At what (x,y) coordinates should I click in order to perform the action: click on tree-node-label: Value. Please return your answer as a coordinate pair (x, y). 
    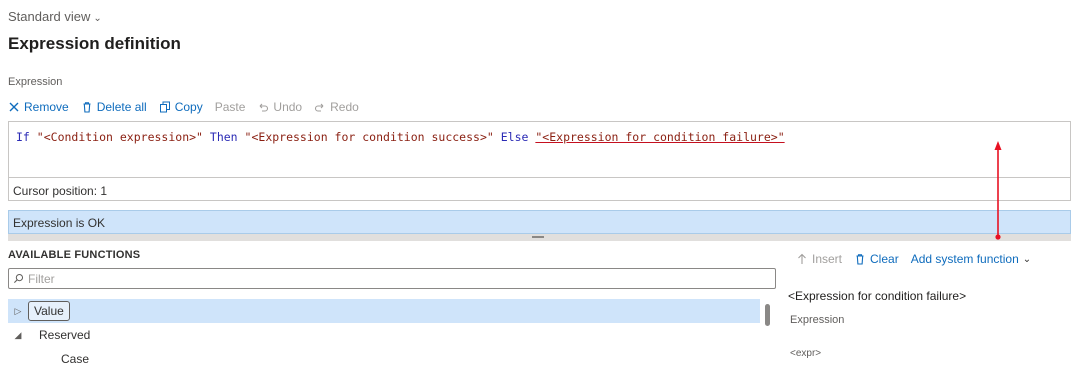
    Looking at the image, I should click on (49, 311).